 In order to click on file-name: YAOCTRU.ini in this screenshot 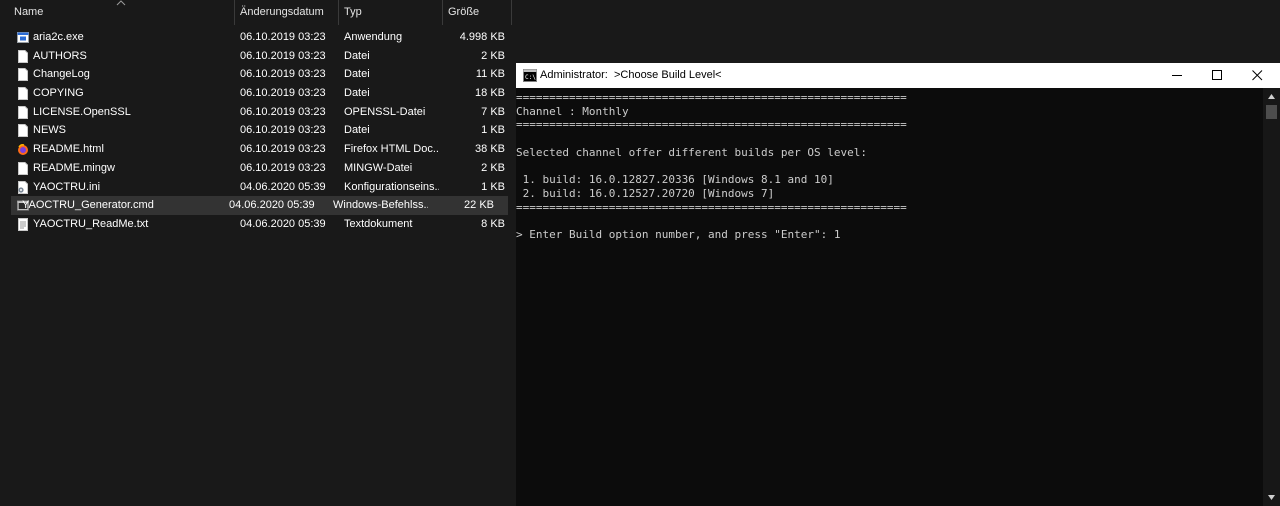, I will do `click(67, 186)`.